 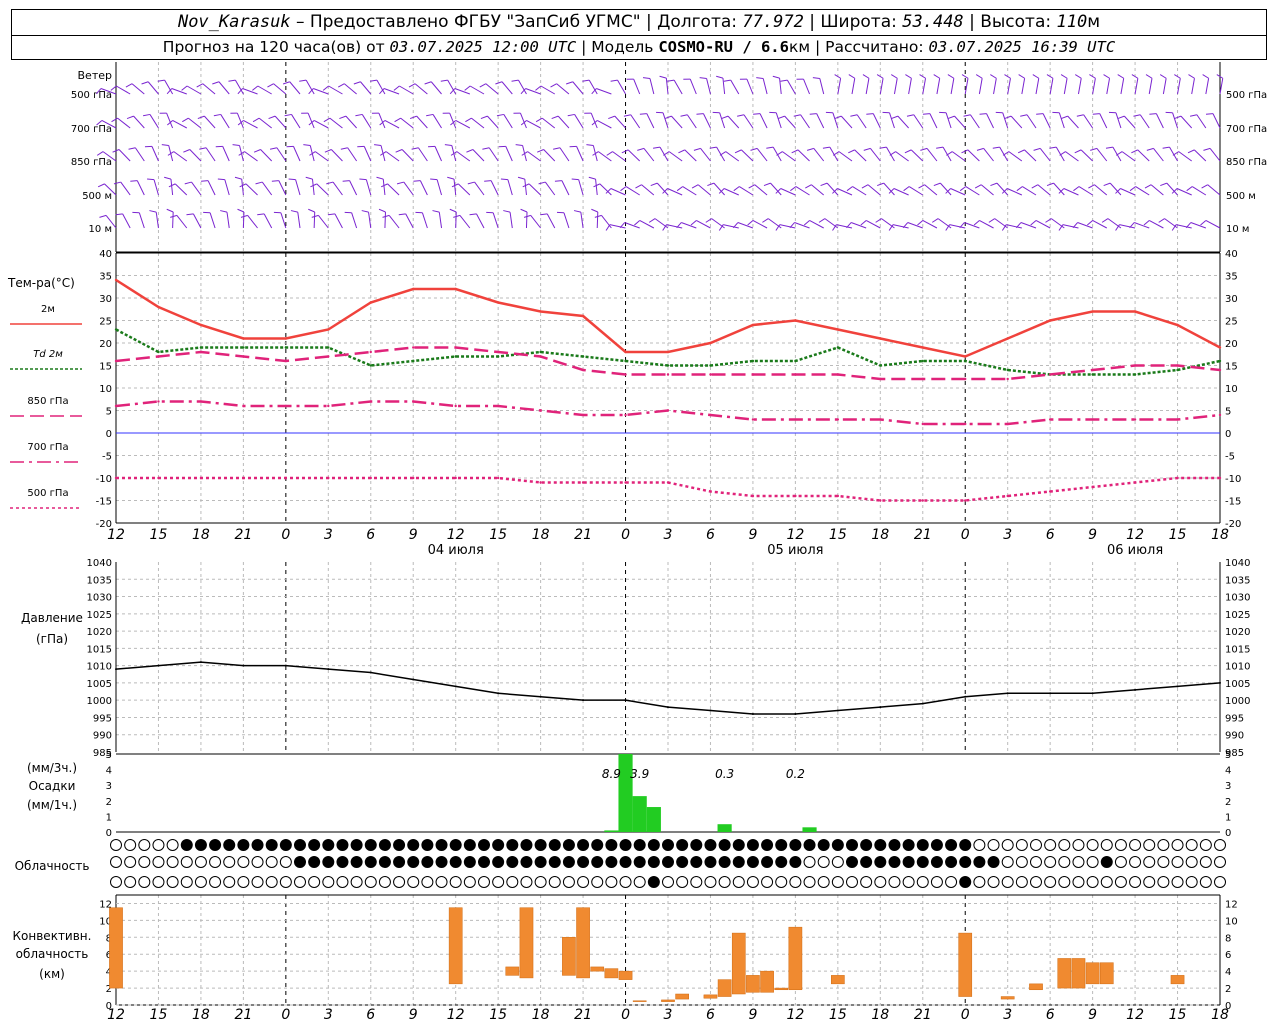 I want to click on precip-bar, so click(x=625, y=793).